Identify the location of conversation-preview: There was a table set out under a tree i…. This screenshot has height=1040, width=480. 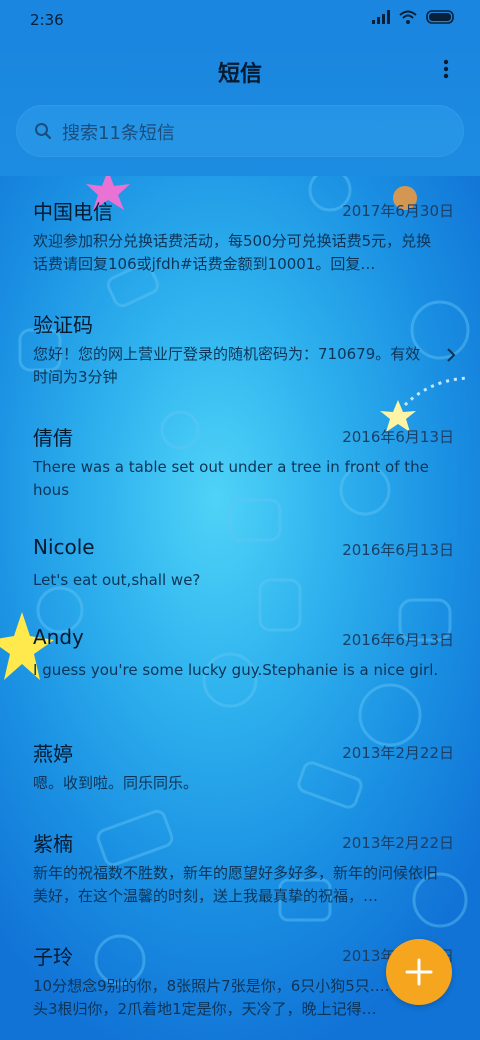
(231, 478).